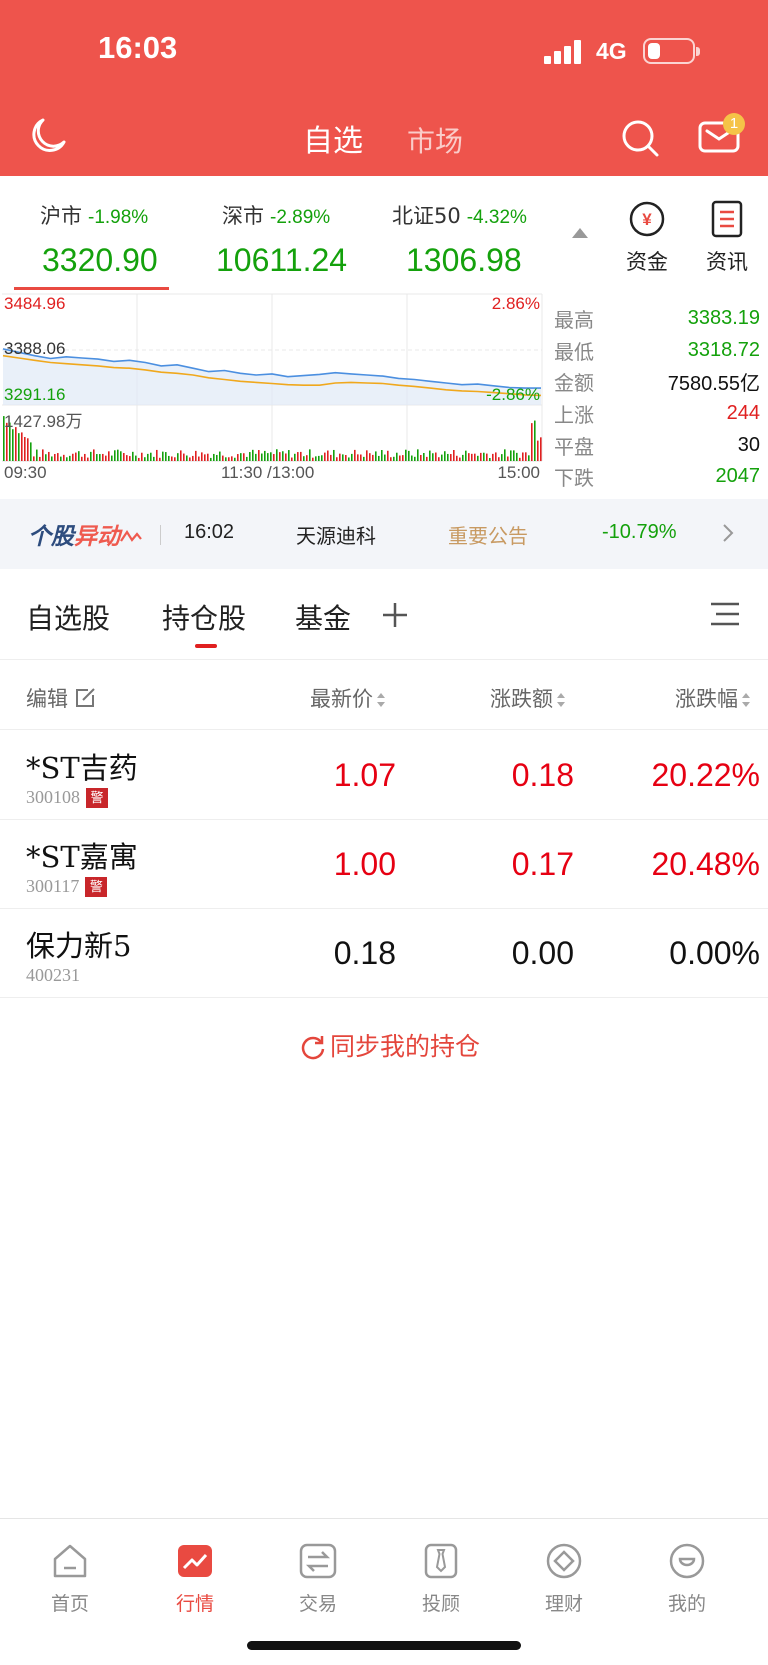 This screenshot has height=1665, width=768. I want to click on stat-row: 平盘 30, so click(657, 445).